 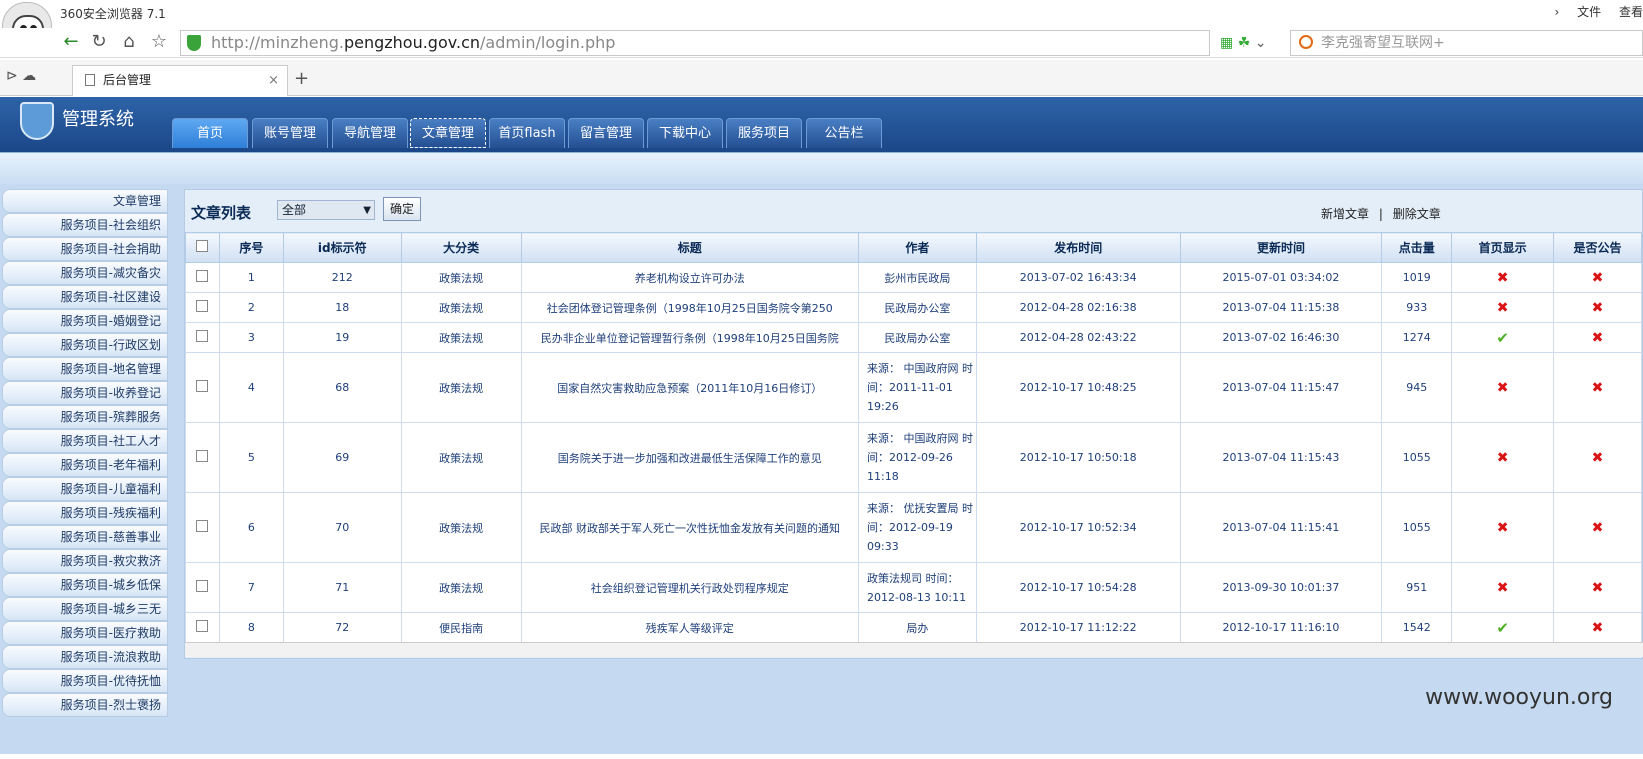 I want to click on qr-icon: ▦, so click(x=1226, y=43).